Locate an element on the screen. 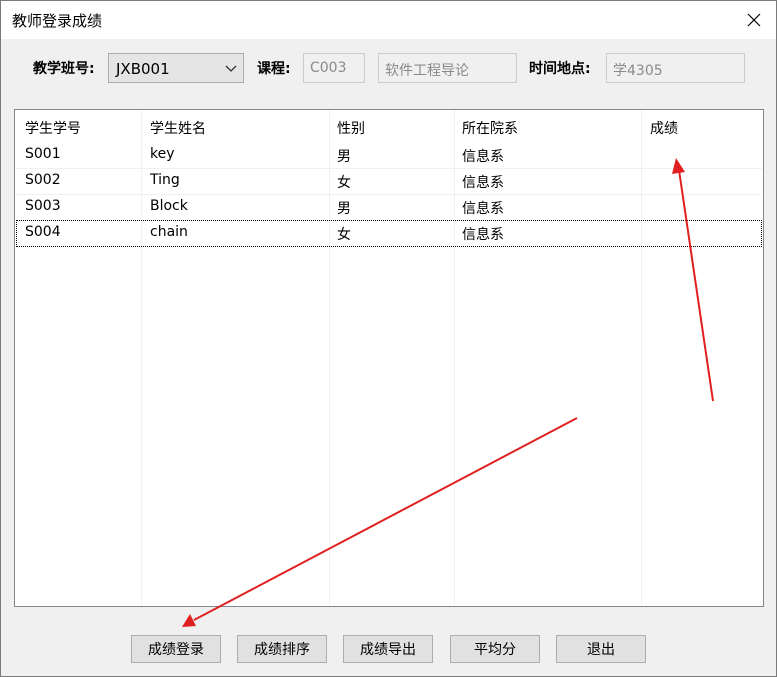  cell-student-id: S004 is located at coordinates (43, 232).